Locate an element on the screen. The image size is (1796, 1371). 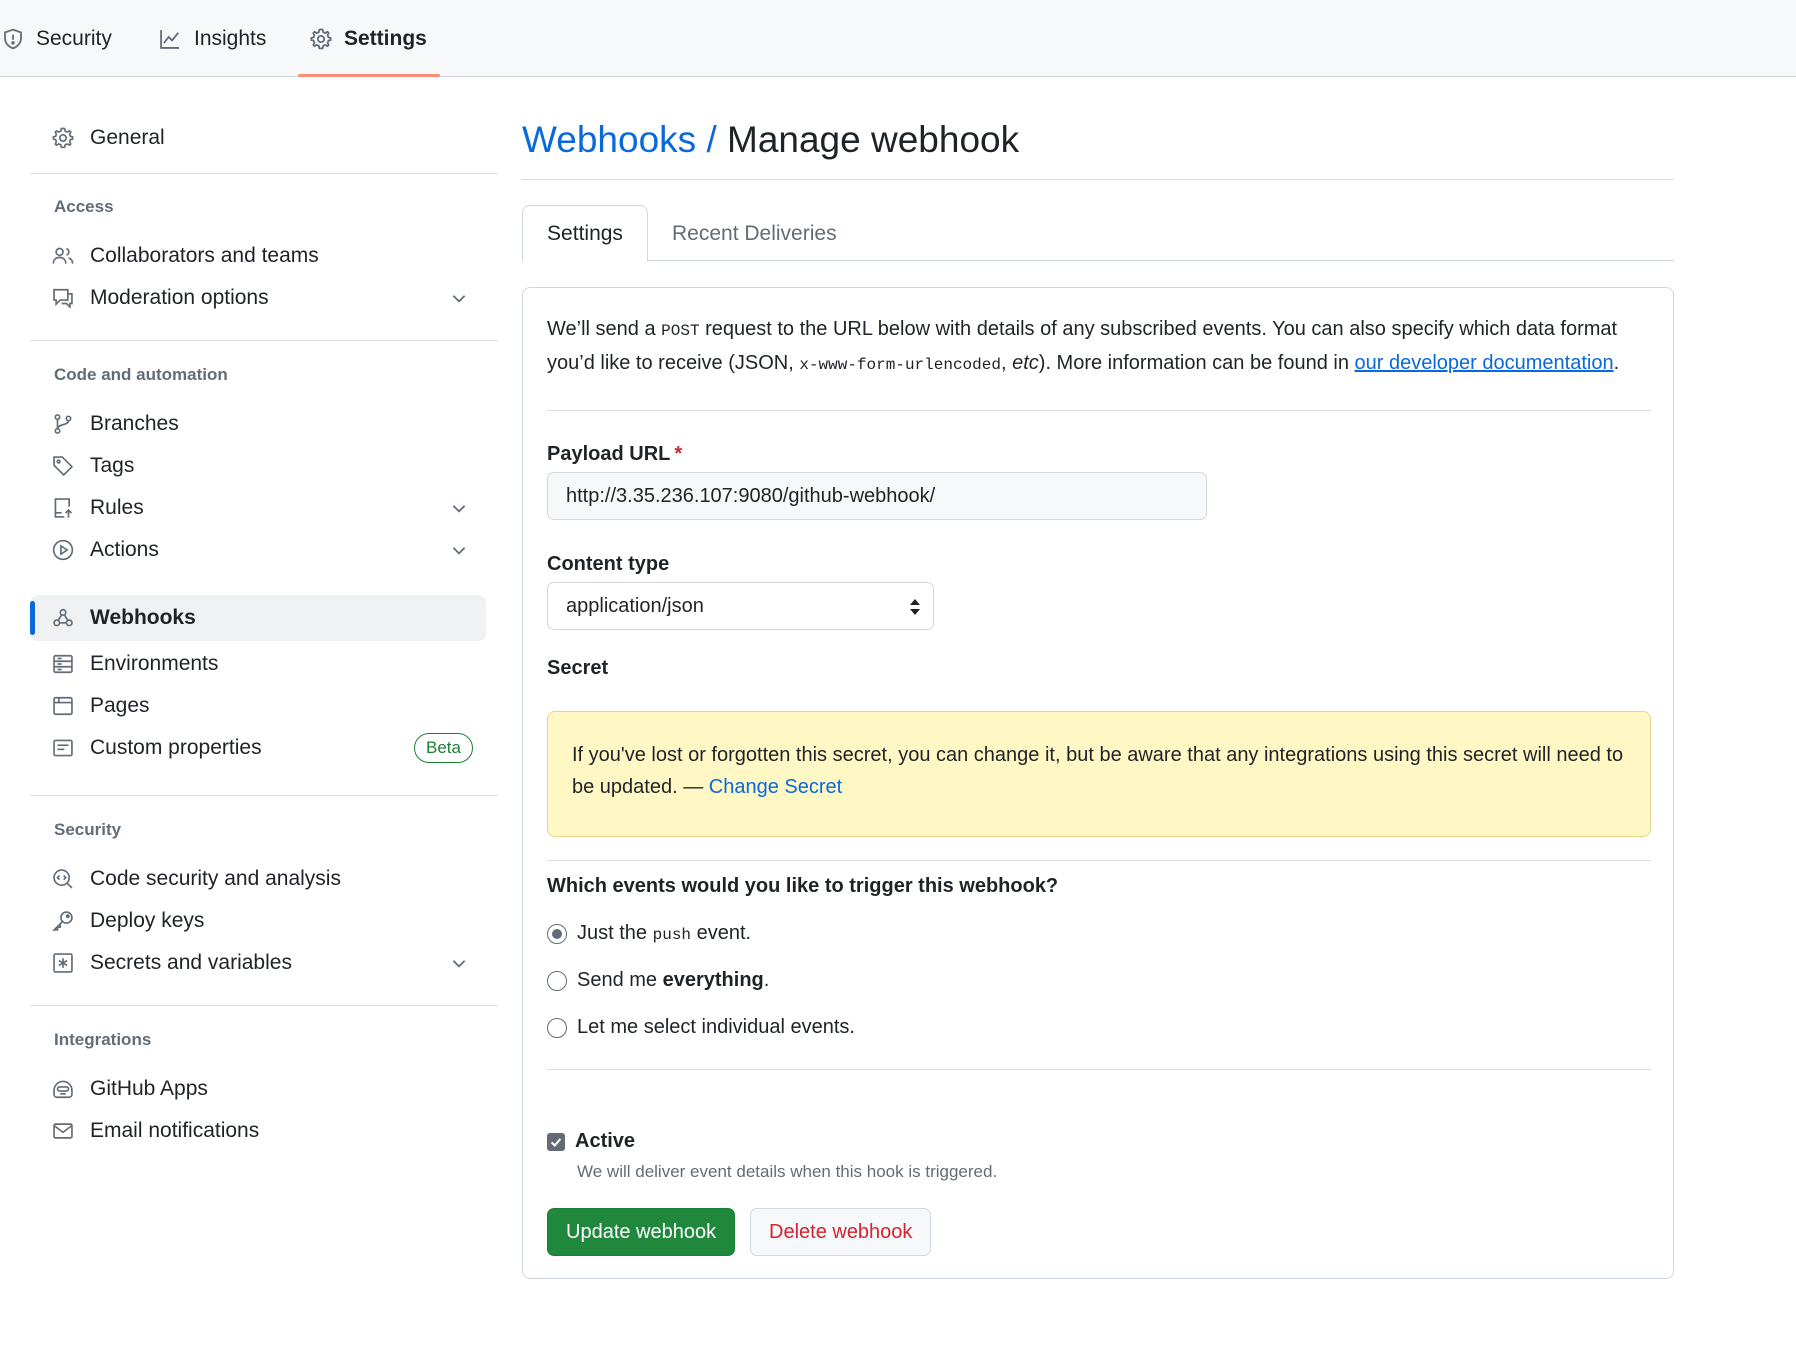
server-icon is located at coordinates (63, 664).